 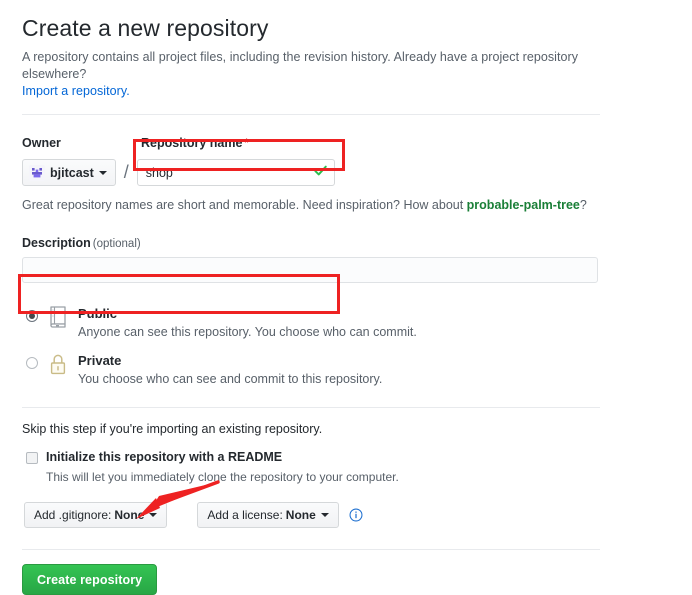 I want to click on repository-name-label: Repository name *, so click(x=195, y=143).